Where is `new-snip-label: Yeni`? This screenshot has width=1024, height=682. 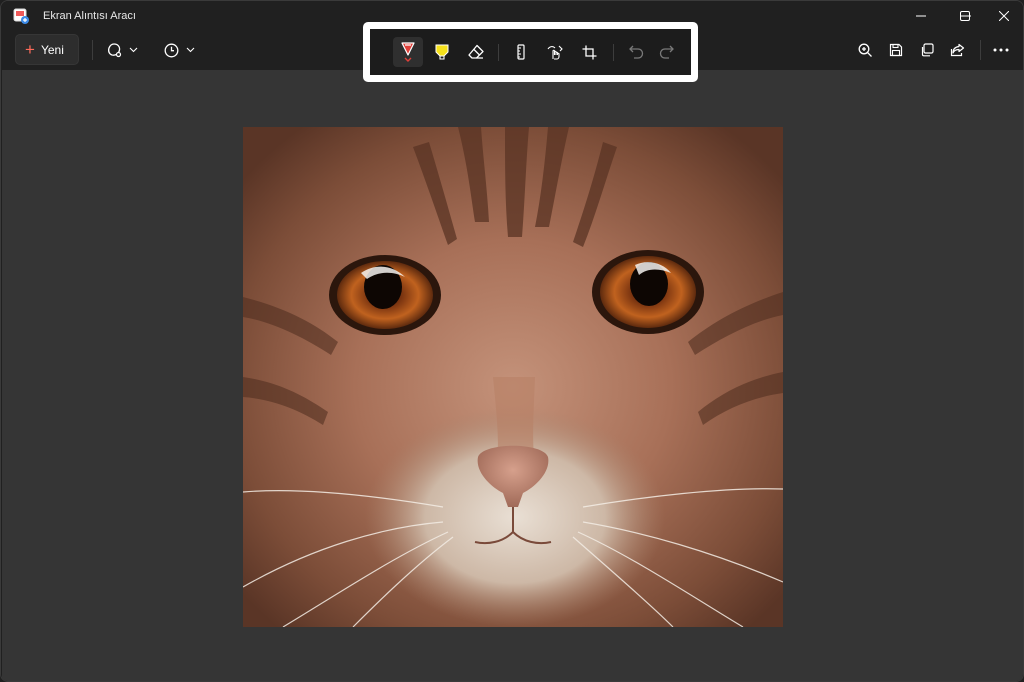
new-snip-label: Yeni is located at coordinates (52, 49).